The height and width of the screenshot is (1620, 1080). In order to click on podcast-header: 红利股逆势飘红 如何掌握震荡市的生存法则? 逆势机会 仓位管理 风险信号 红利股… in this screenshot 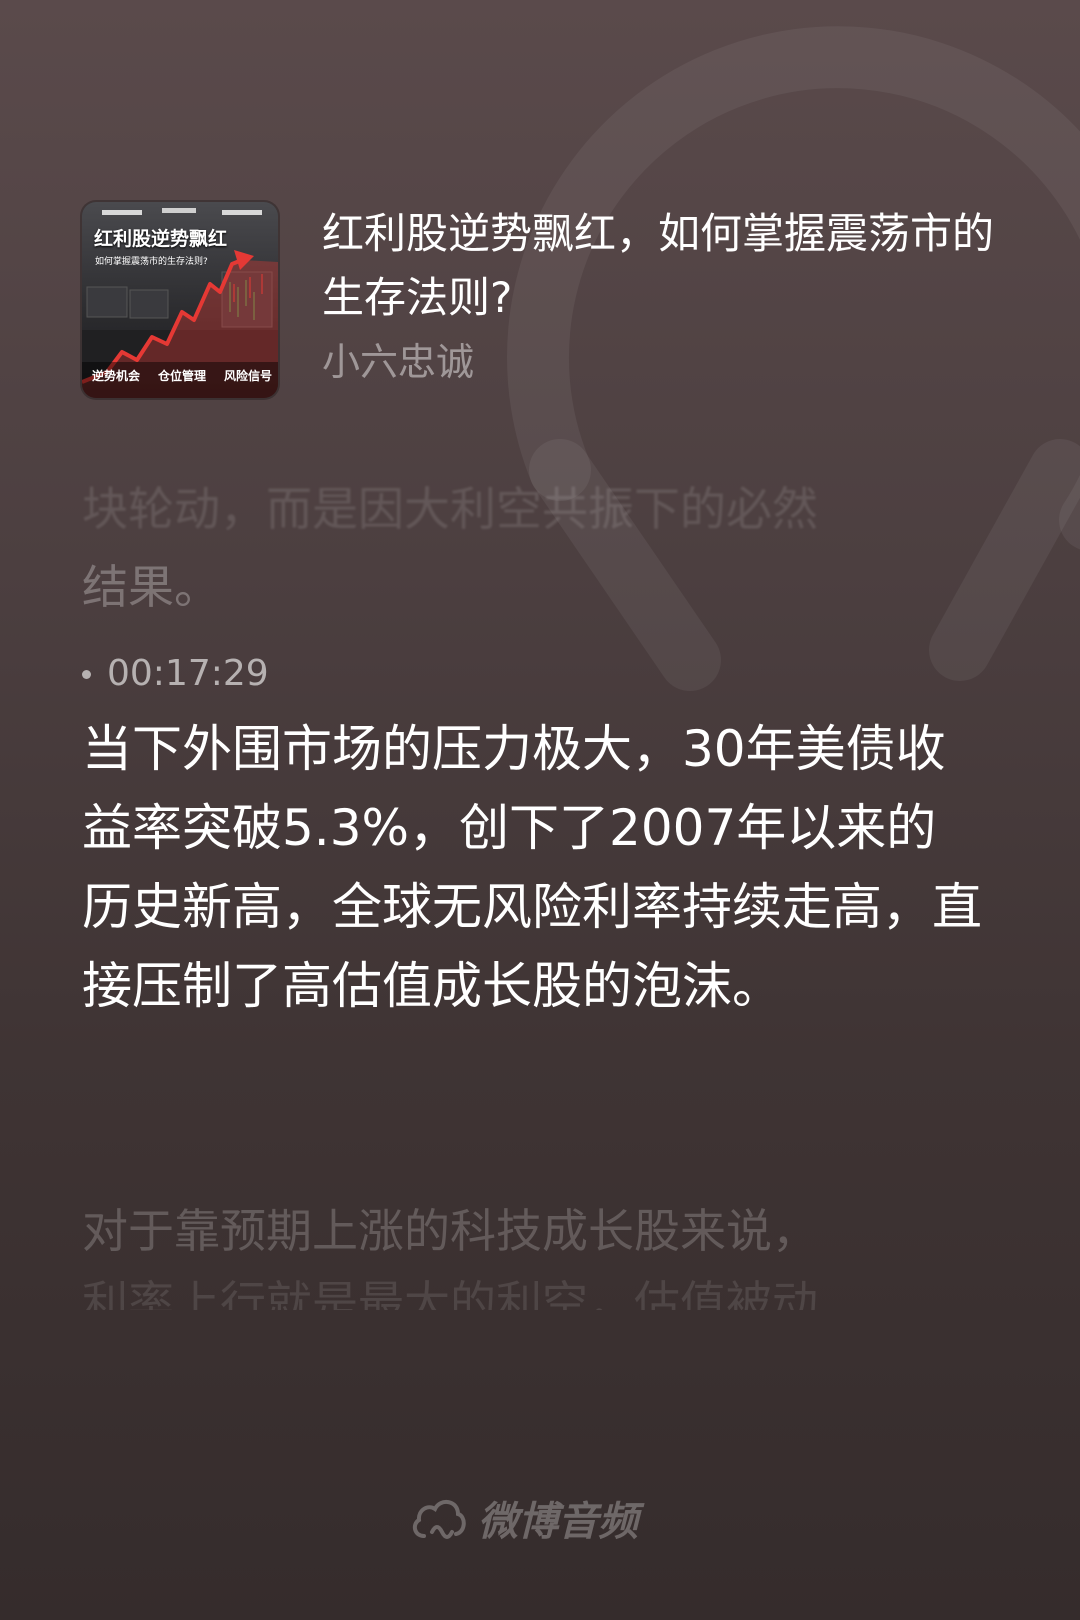, I will do `click(542, 302)`.